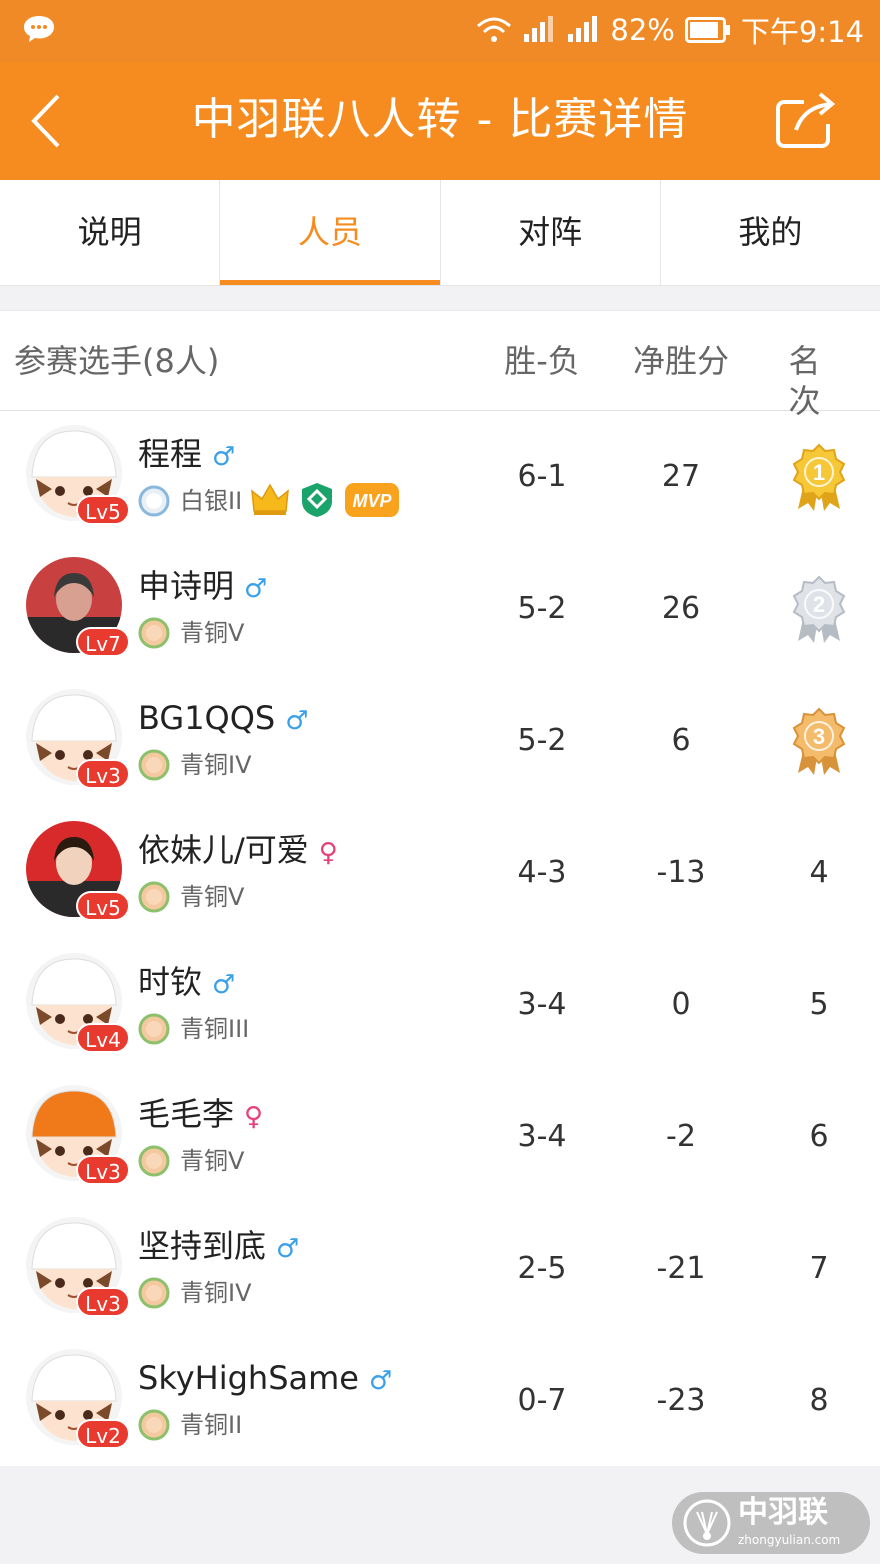 The width and height of the screenshot is (880, 1564). I want to click on level-badge: Lv2, so click(103, 1434).